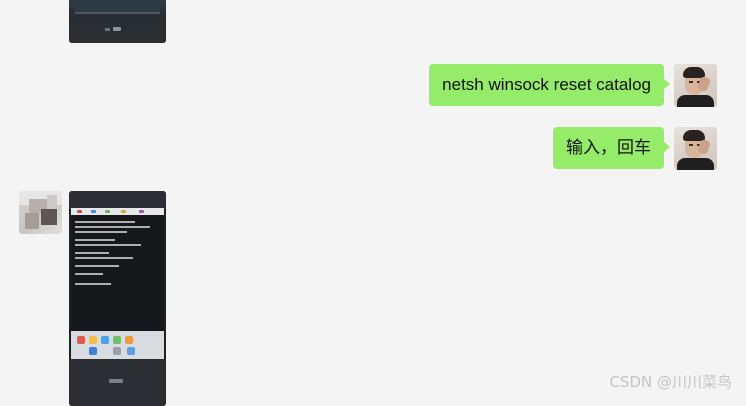 This screenshot has height=406, width=746. Describe the element at coordinates (608, 147) in the screenshot. I see `message-text: 输入，回车` at that location.